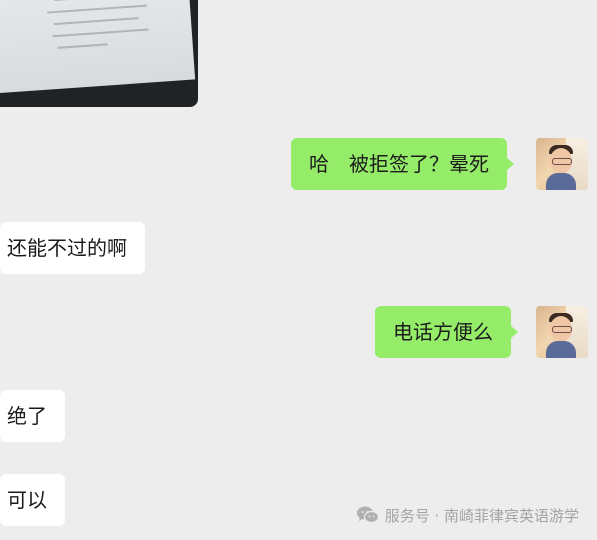 The image size is (597, 540). What do you see at coordinates (443, 332) in the screenshot?
I see `message-text: 电话方便么` at bounding box center [443, 332].